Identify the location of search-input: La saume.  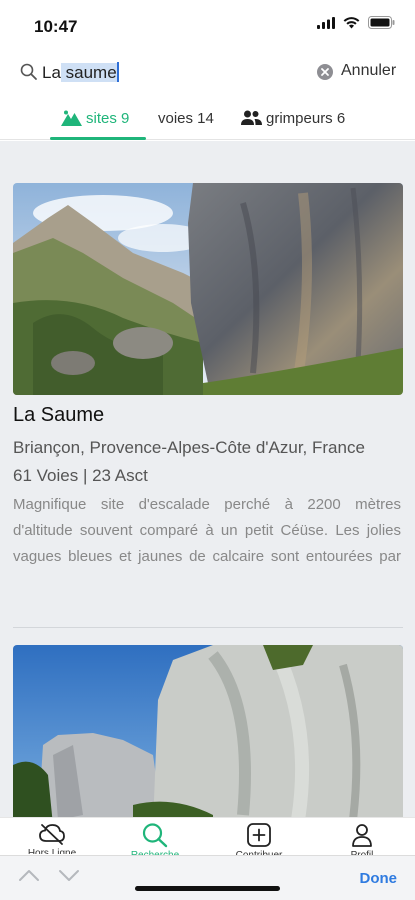
(162, 73).